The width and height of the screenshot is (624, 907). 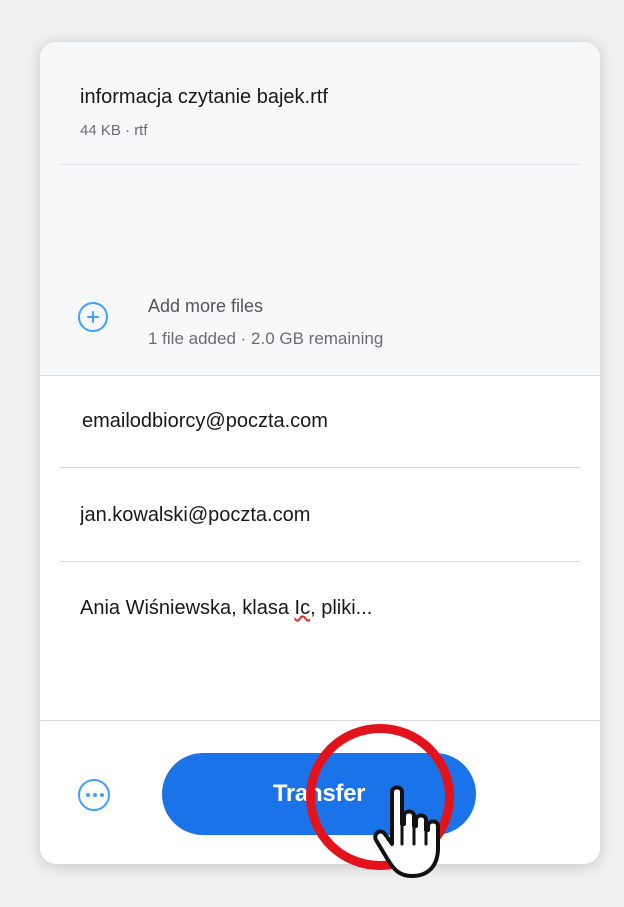 I want to click on panel-footer: Transfer, so click(x=320, y=792).